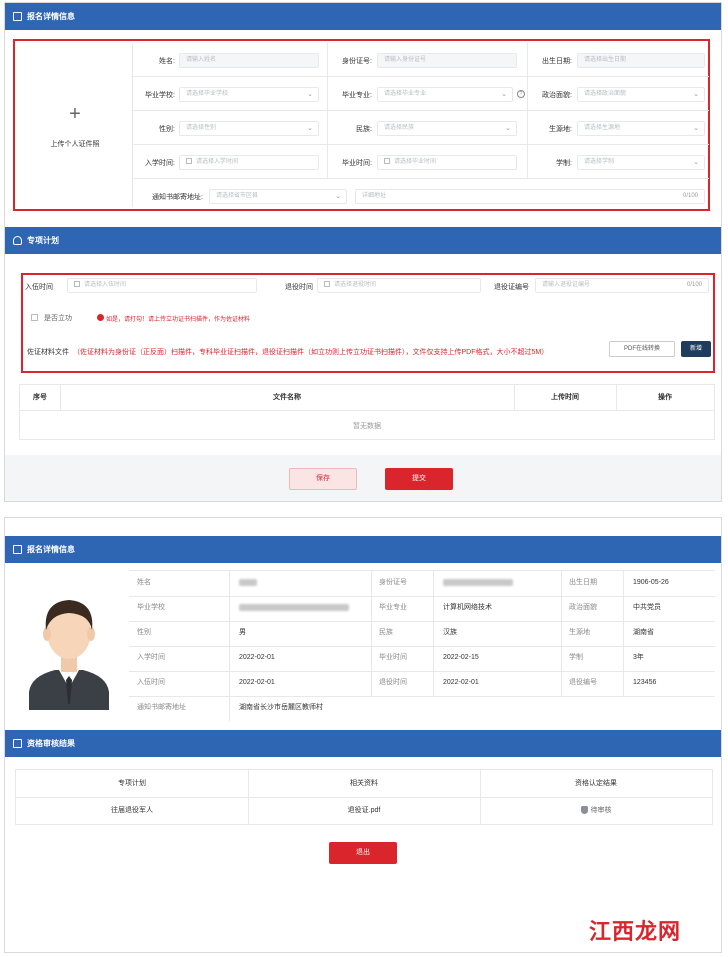 The width and height of the screenshot is (728, 957). I want to click on system-placeholder: 请选择学制, so click(599, 162).